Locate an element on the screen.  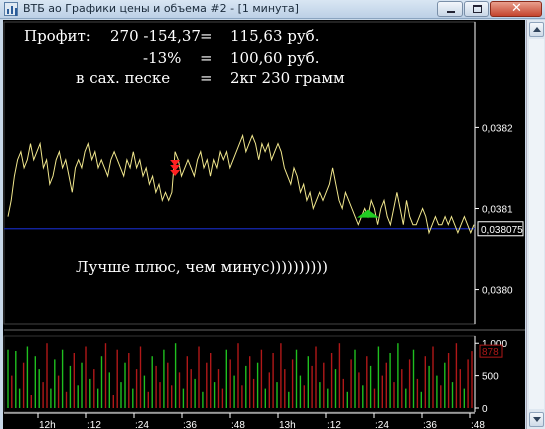
scroll-up-icon is located at coordinates (536, 29).